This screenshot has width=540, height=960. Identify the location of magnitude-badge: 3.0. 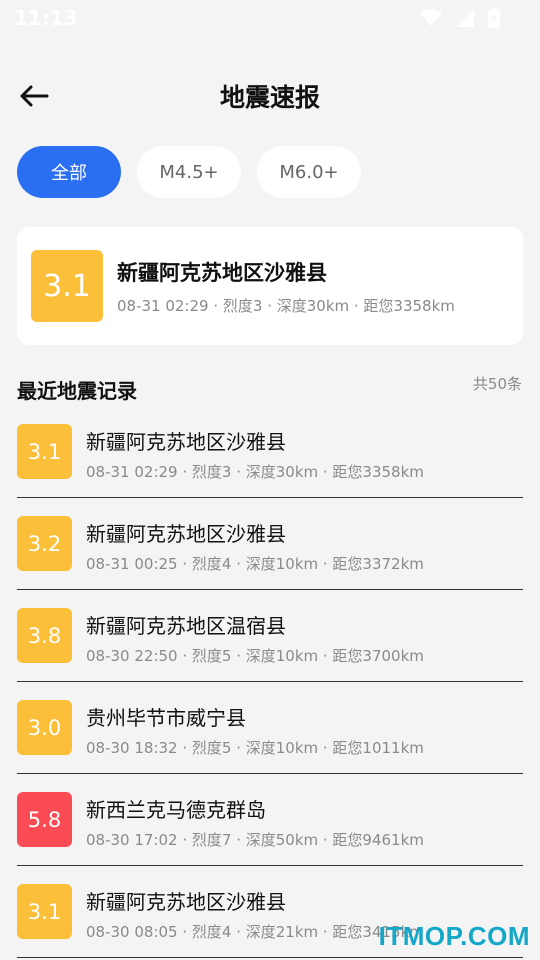
(44, 727).